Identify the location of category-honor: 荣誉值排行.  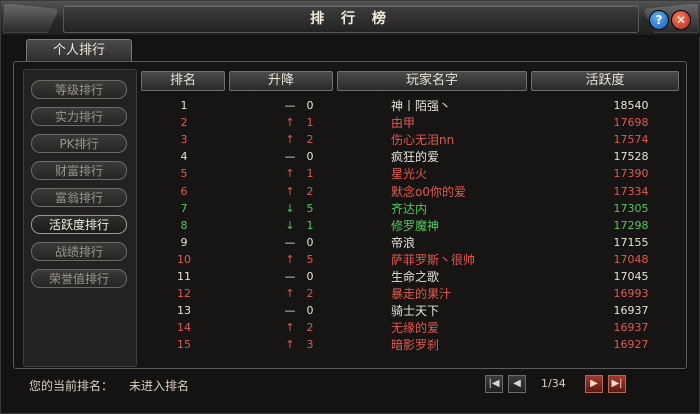
(79, 278).